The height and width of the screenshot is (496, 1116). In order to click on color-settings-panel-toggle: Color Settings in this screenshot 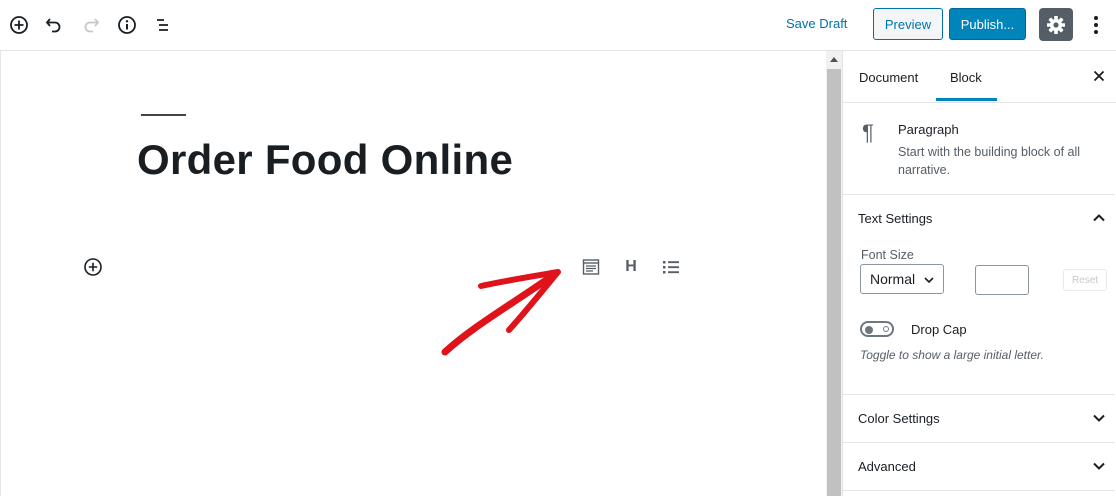, I will do `click(979, 418)`.